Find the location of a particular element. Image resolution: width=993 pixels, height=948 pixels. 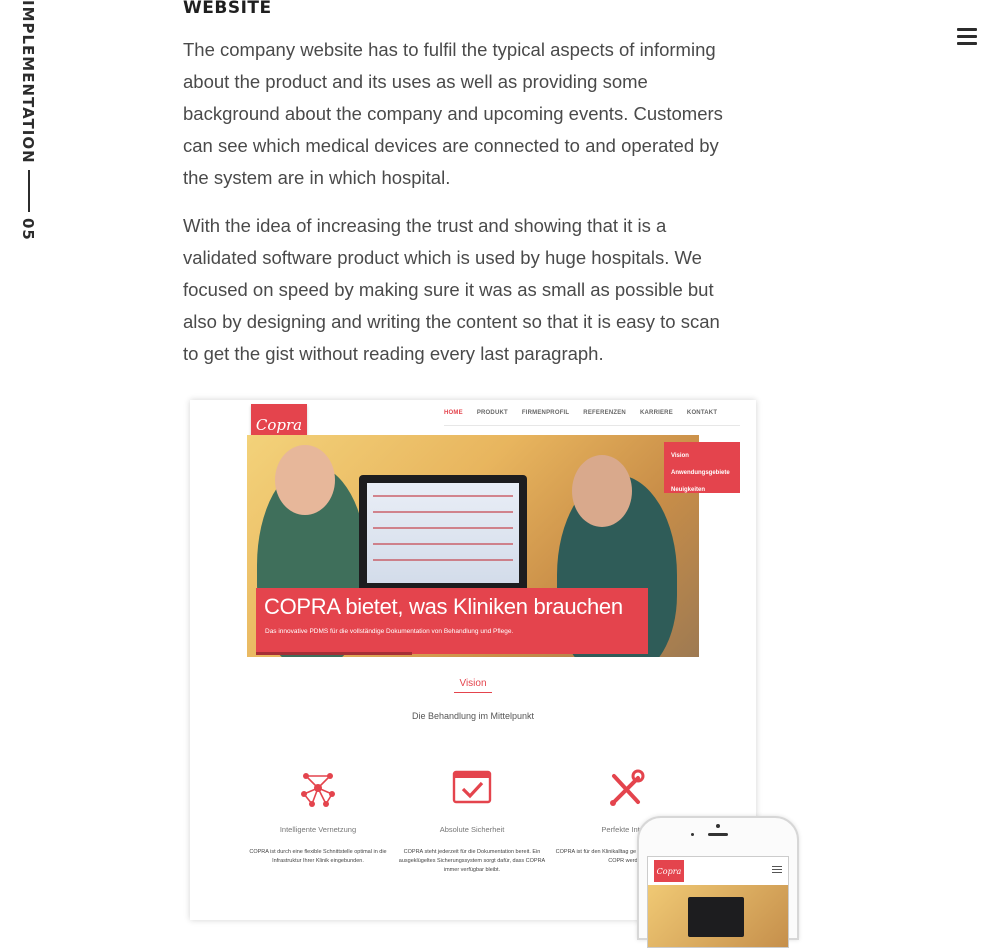

phone-camera is located at coordinates (718, 826).